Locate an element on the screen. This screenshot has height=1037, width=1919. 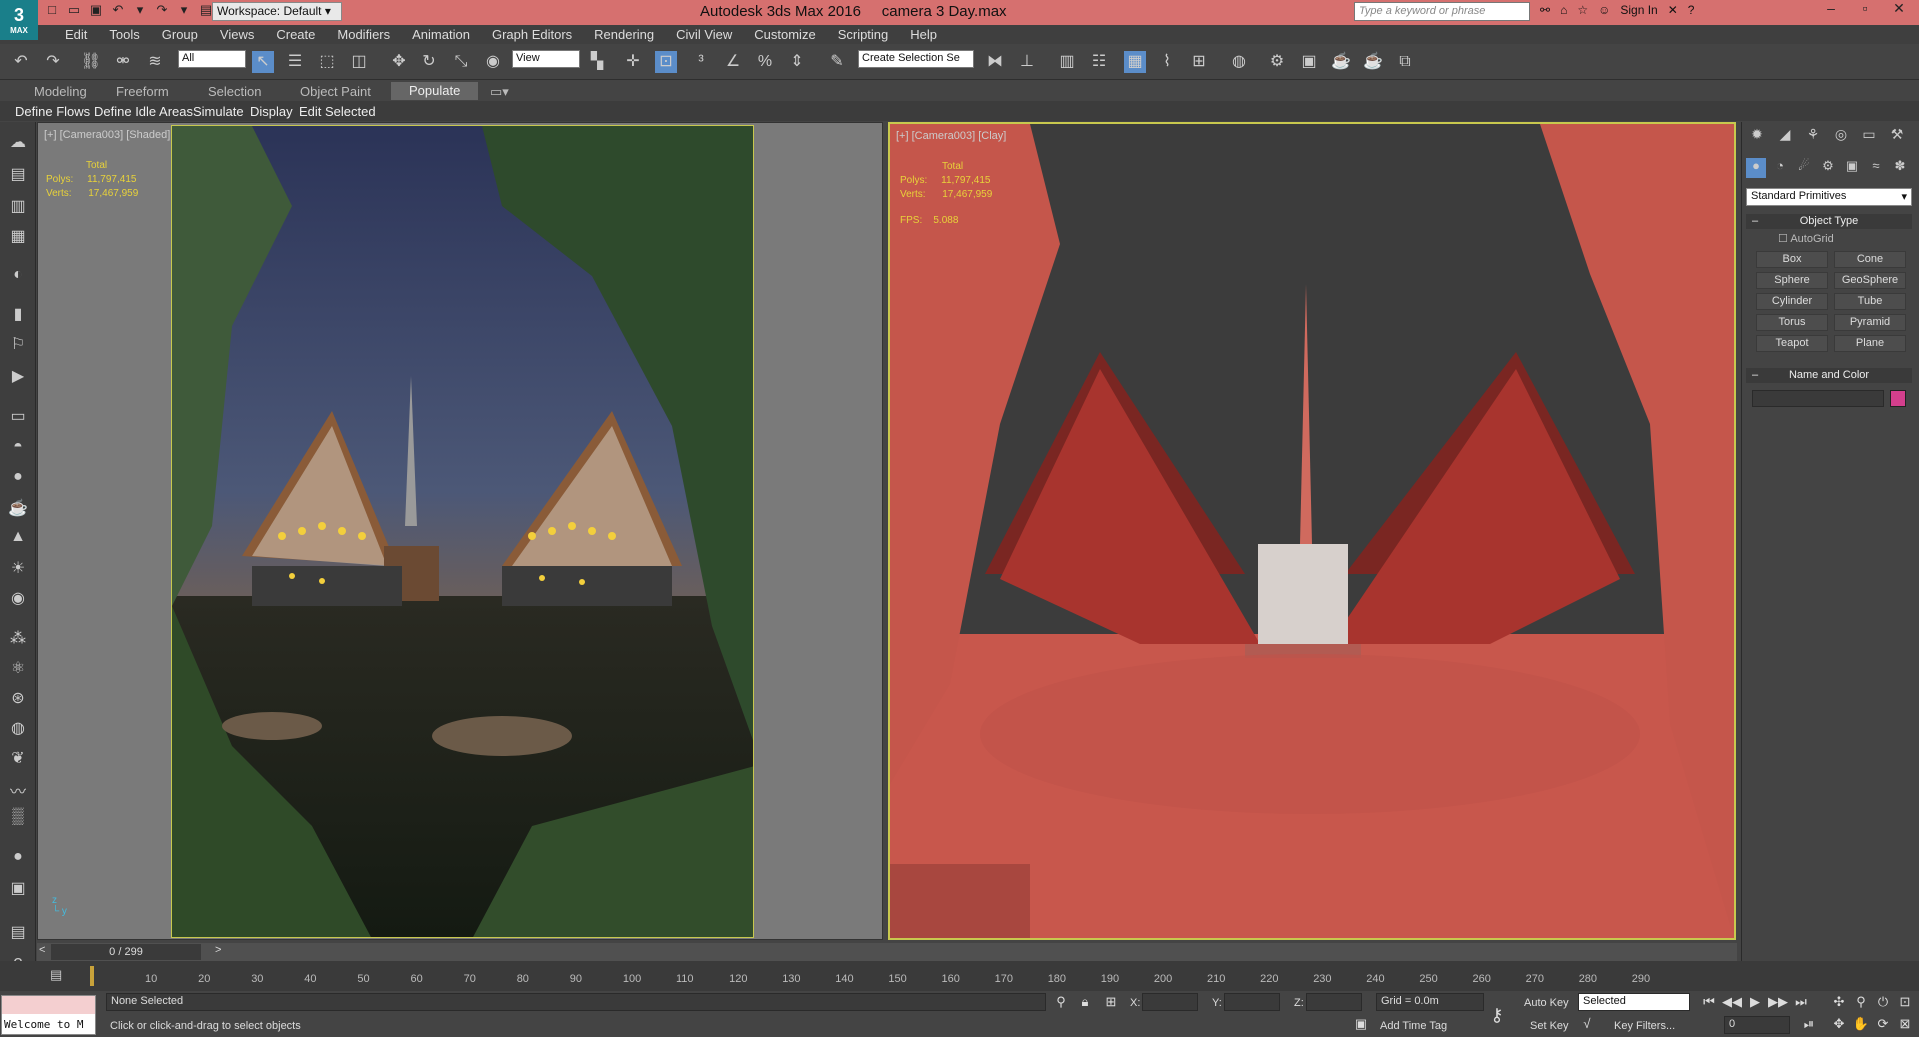
undo-icon: ↶ is located at coordinates (118, 10).